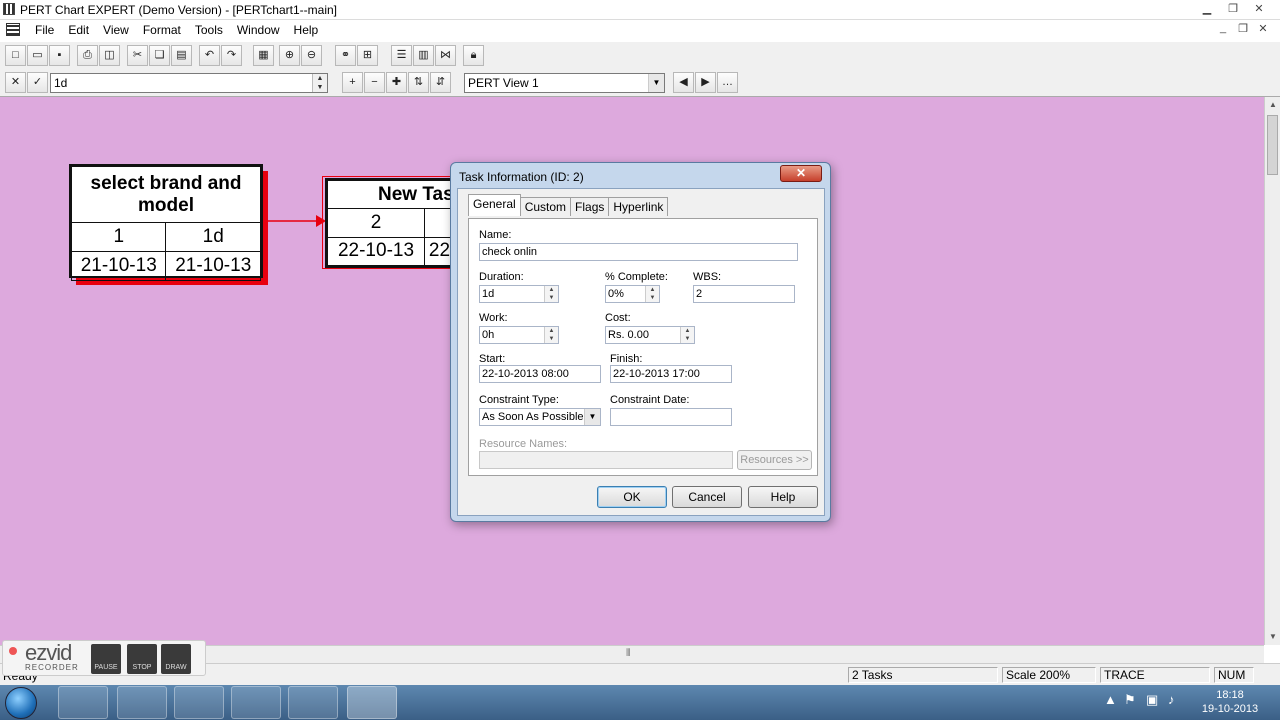  I want to click on menu-format: Format, so click(162, 30).